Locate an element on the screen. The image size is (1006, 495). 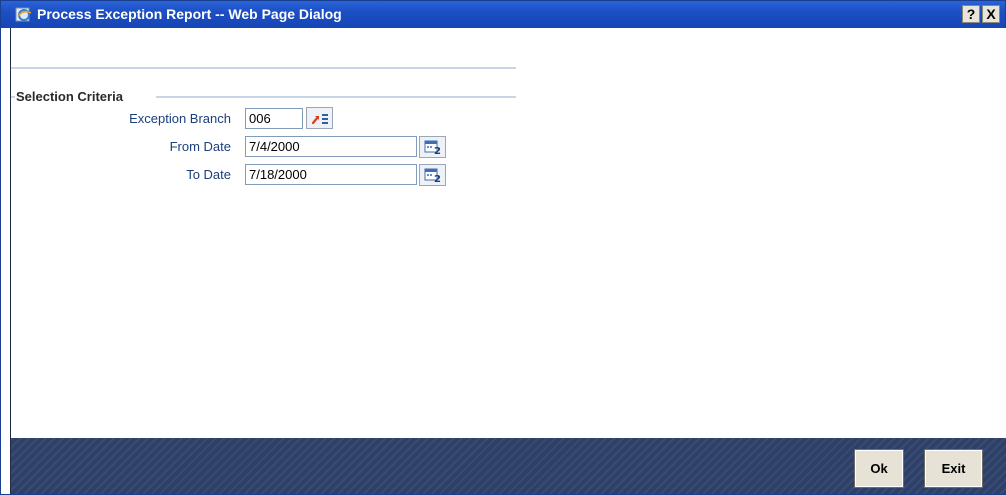
ie-page-icon is located at coordinates (23, 14).